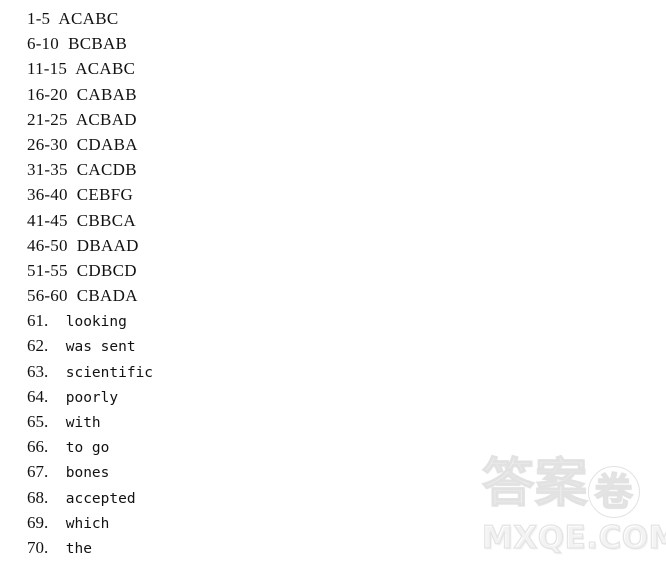  Describe the element at coordinates (333, 547) in the screenshot. I see `answer-row-item: 70. the` at that location.